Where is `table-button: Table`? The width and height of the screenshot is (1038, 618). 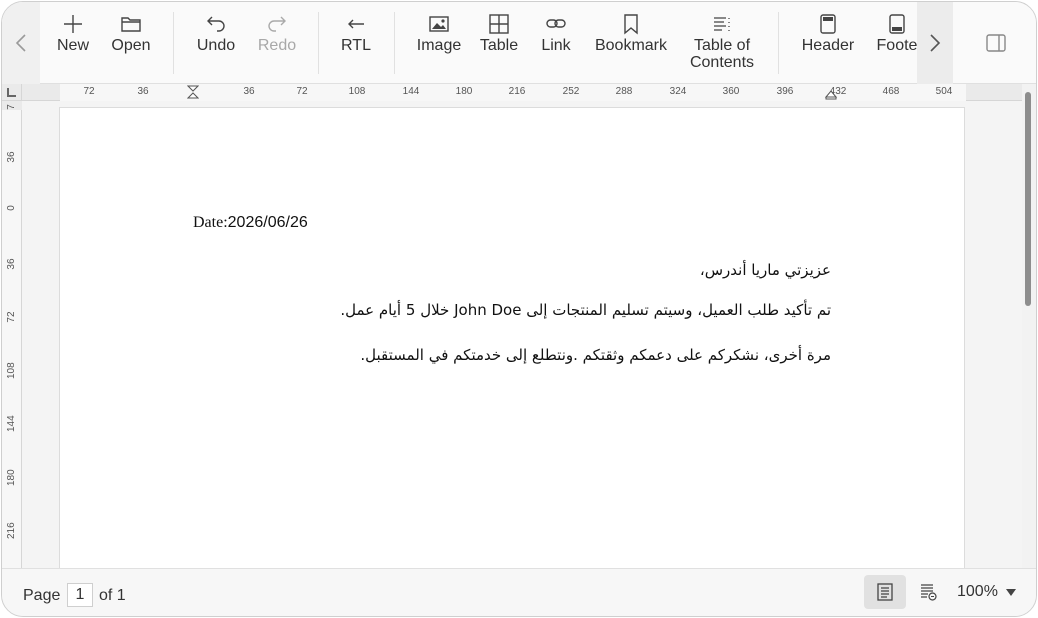
table-button: Table is located at coordinates (499, 43).